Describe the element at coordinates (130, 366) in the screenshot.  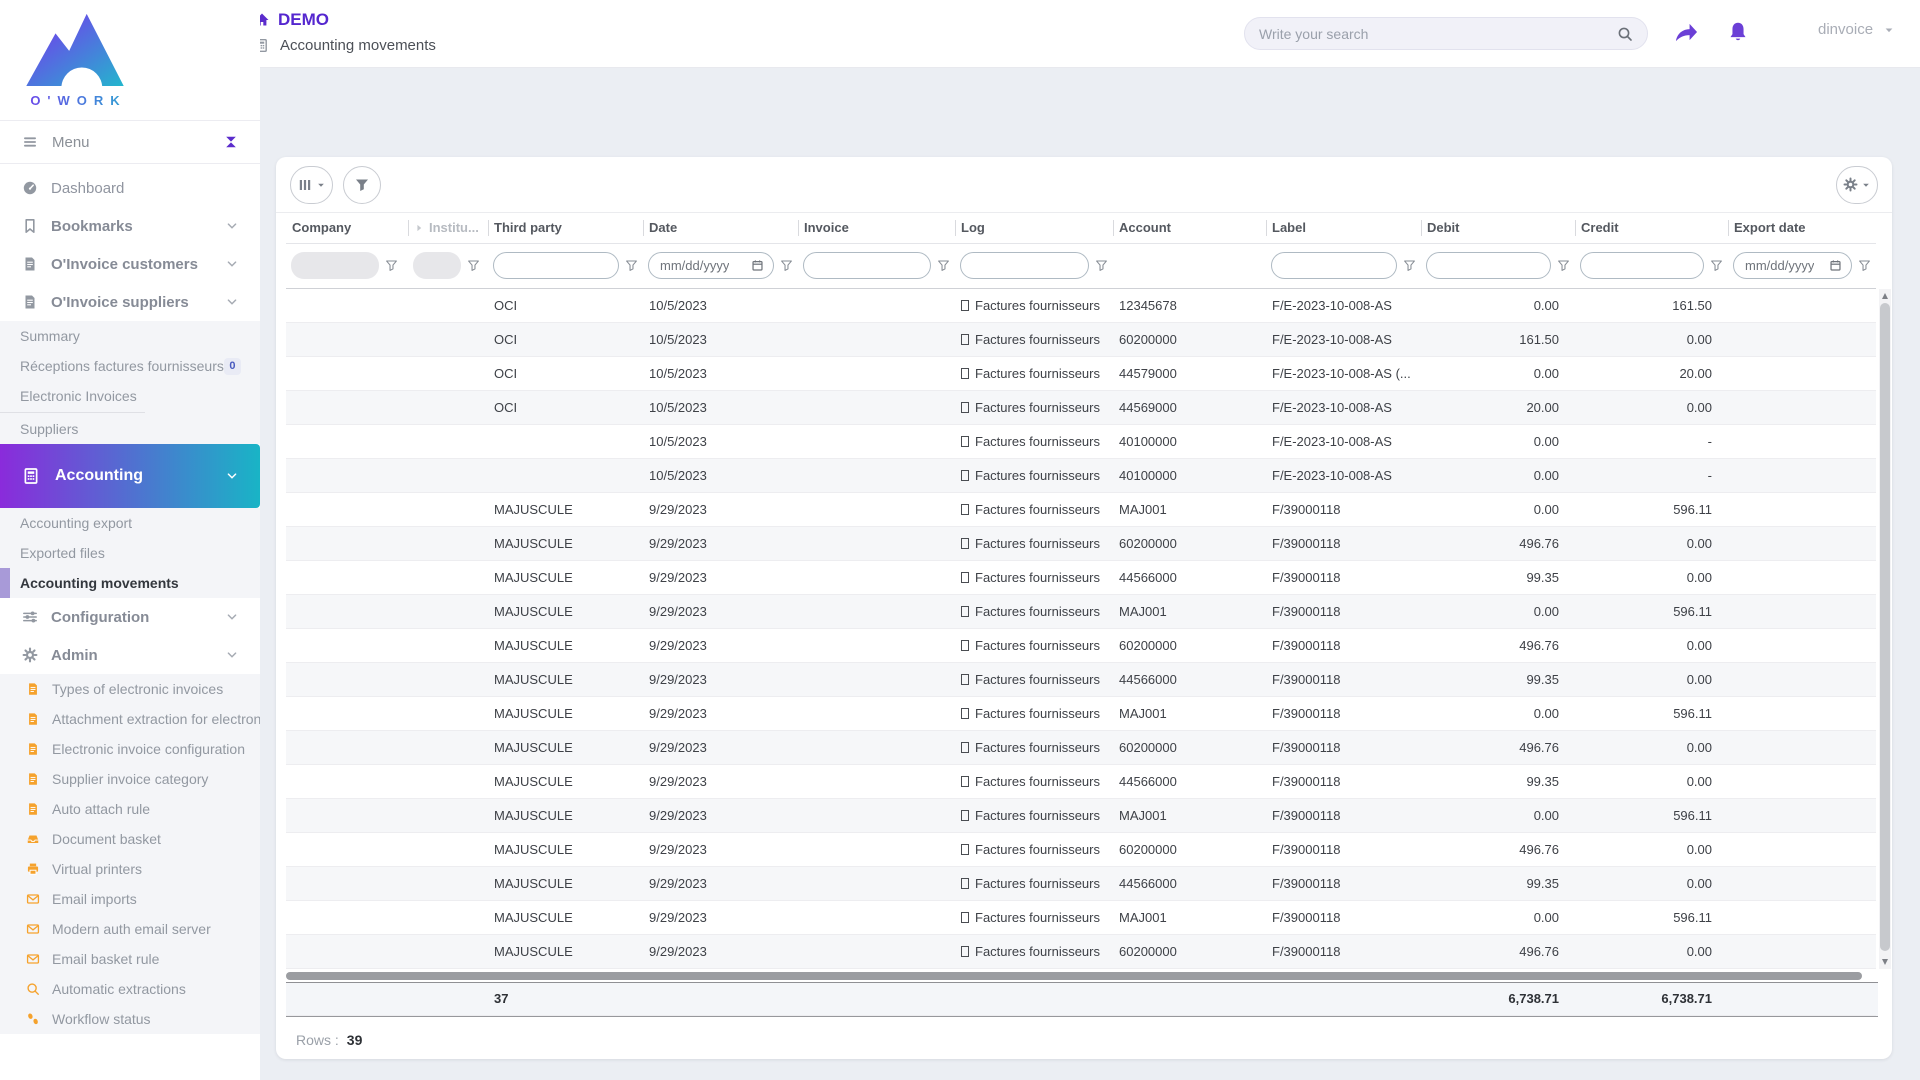
I see `sidebar-item-r-ceptions-factures-fournisseurs: Réceptions factures fournisseurs 0` at that location.